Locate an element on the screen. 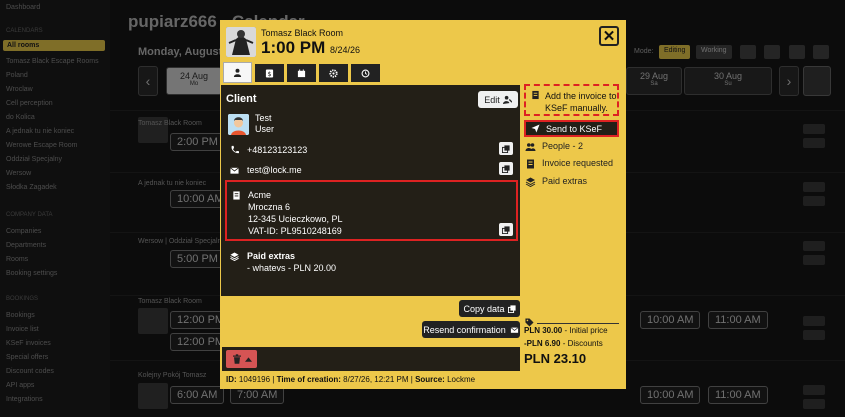  total-price: PLN 23.10 is located at coordinates (555, 358).